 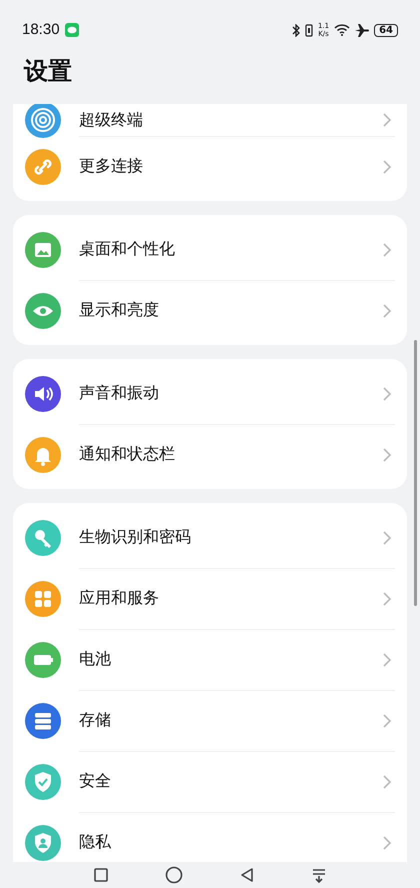 I want to click on page-title: 设置, so click(x=48, y=71).